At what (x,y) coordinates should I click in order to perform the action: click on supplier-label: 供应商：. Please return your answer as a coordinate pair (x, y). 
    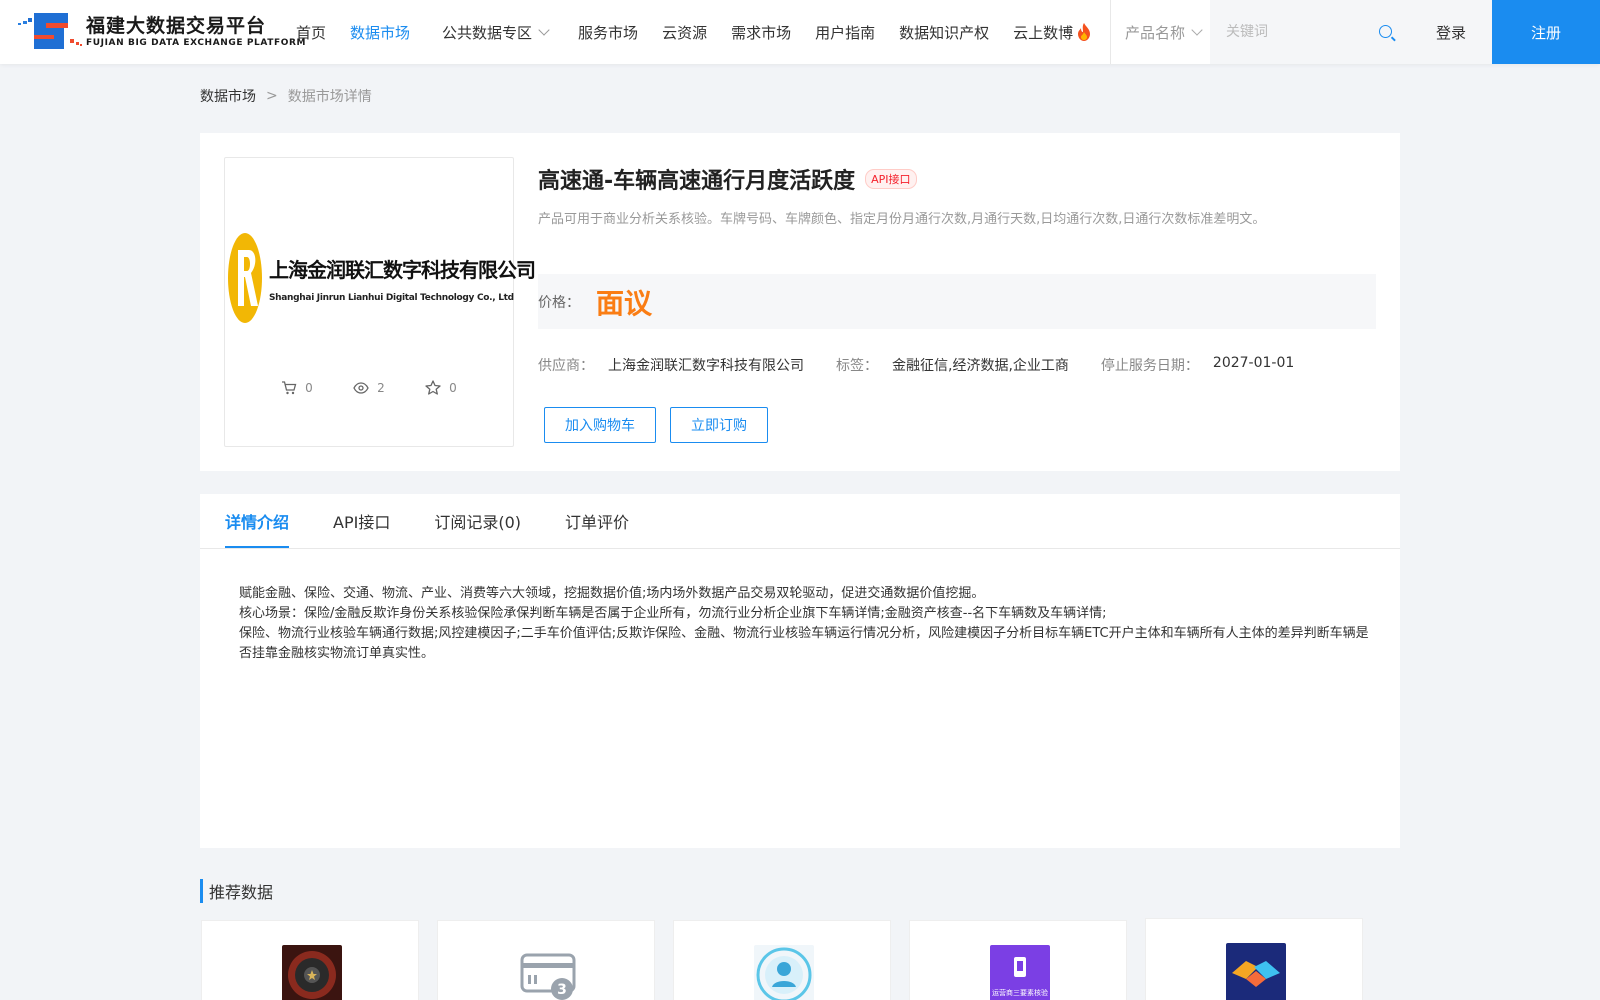
    Looking at the image, I should click on (566, 366).